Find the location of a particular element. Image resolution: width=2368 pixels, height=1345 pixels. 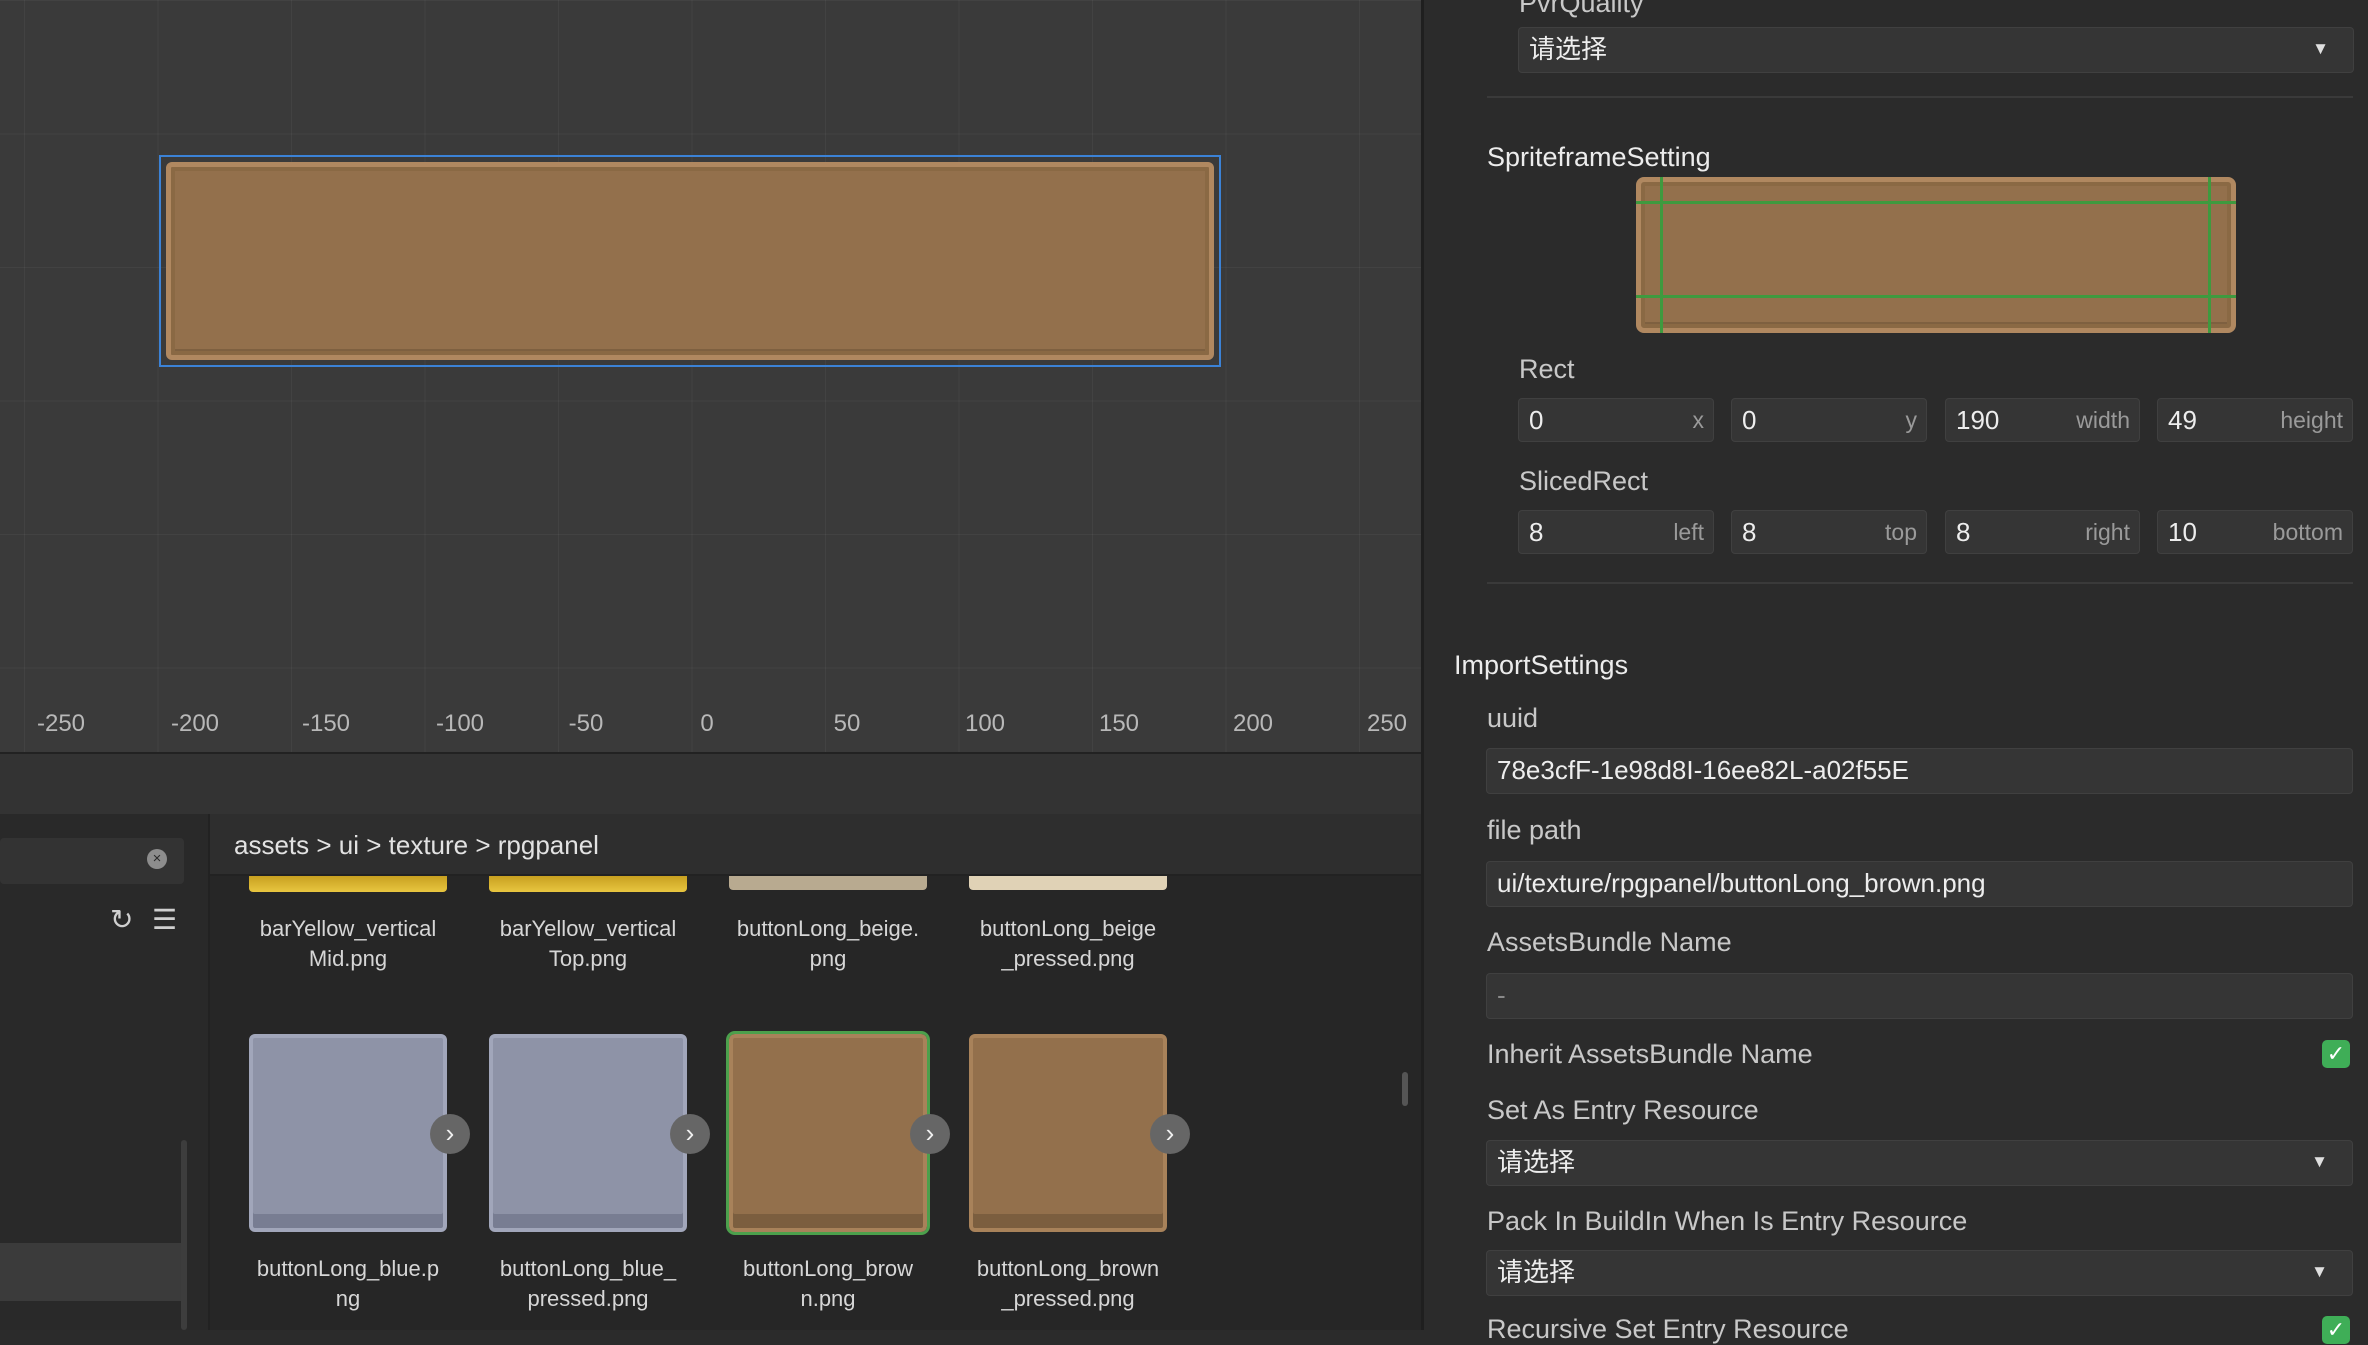

spriteframe-setting-label: SpriteframeSetting is located at coordinates (1599, 157).